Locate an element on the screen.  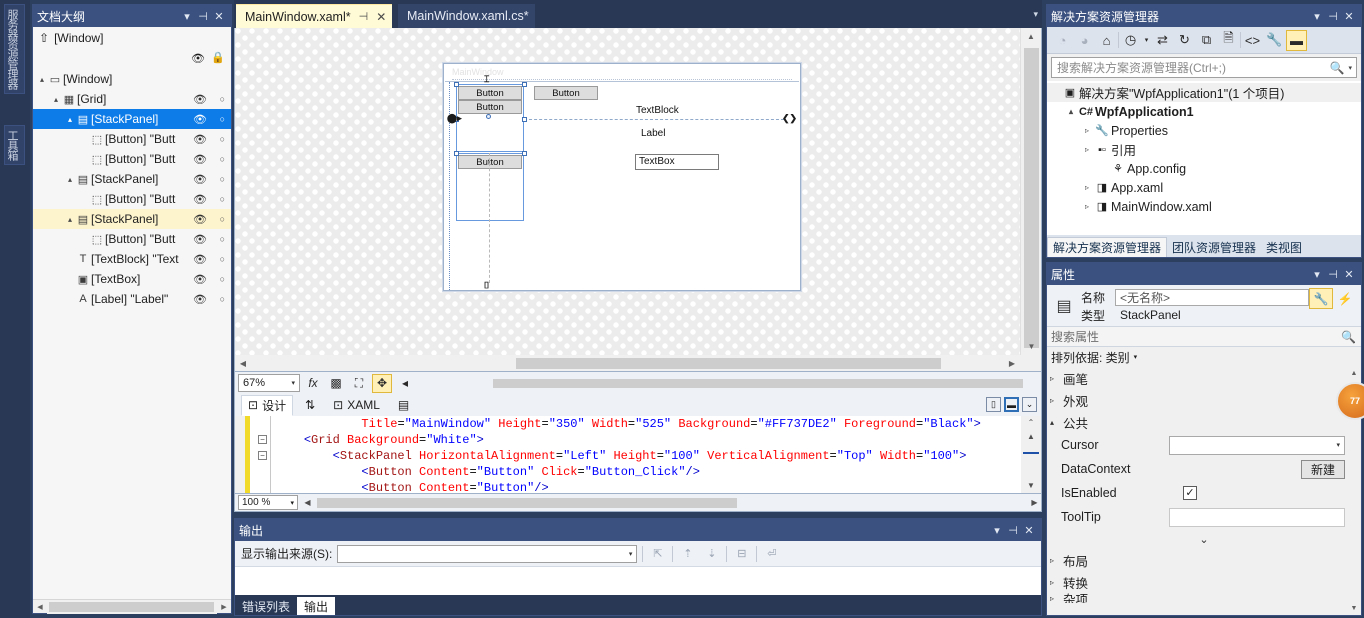
property-category-转换: ▹ 转换 is located at coordinates (1204, 582).